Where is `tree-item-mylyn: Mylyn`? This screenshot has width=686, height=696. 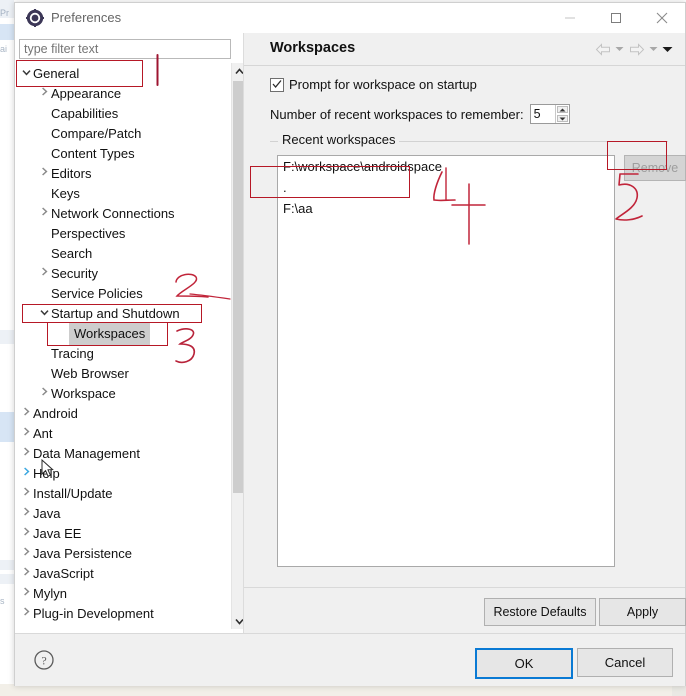
tree-item-mylyn: Mylyn is located at coordinates (125, 593).